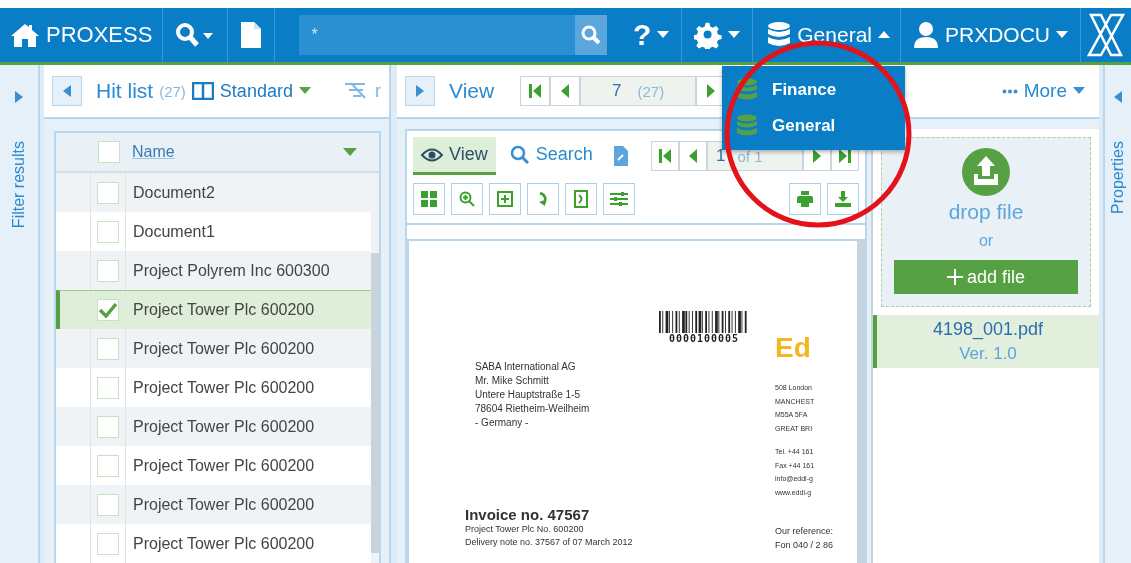 This screenshot has height=563, width=1131. What do you see at coordinates (467, 199) in the screenshot?
I see `zoom-in-button` at bounding box center [467, 199].